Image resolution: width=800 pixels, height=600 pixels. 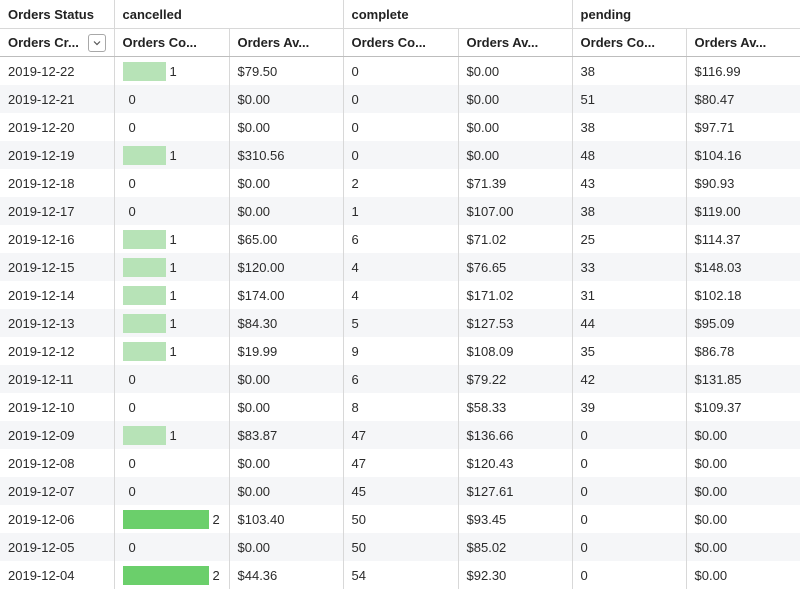 What do you see at coordinates (400, 267) in the screenshot?
I see `table-row: 2019-12-15 1 $120.00 4 $76.65 33 $148.03` at bounding box center [400, 267].